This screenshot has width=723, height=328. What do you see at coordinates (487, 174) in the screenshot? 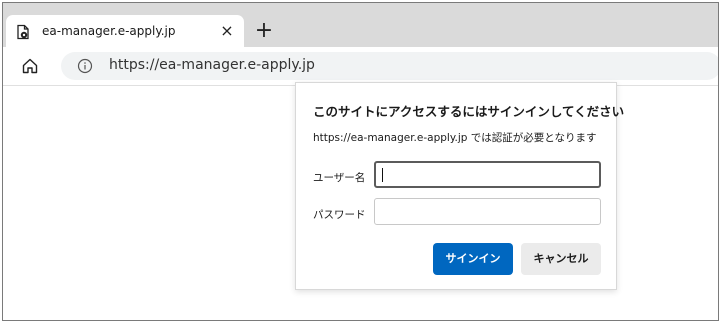
I see `username-field` at bounding box center [487, 174].